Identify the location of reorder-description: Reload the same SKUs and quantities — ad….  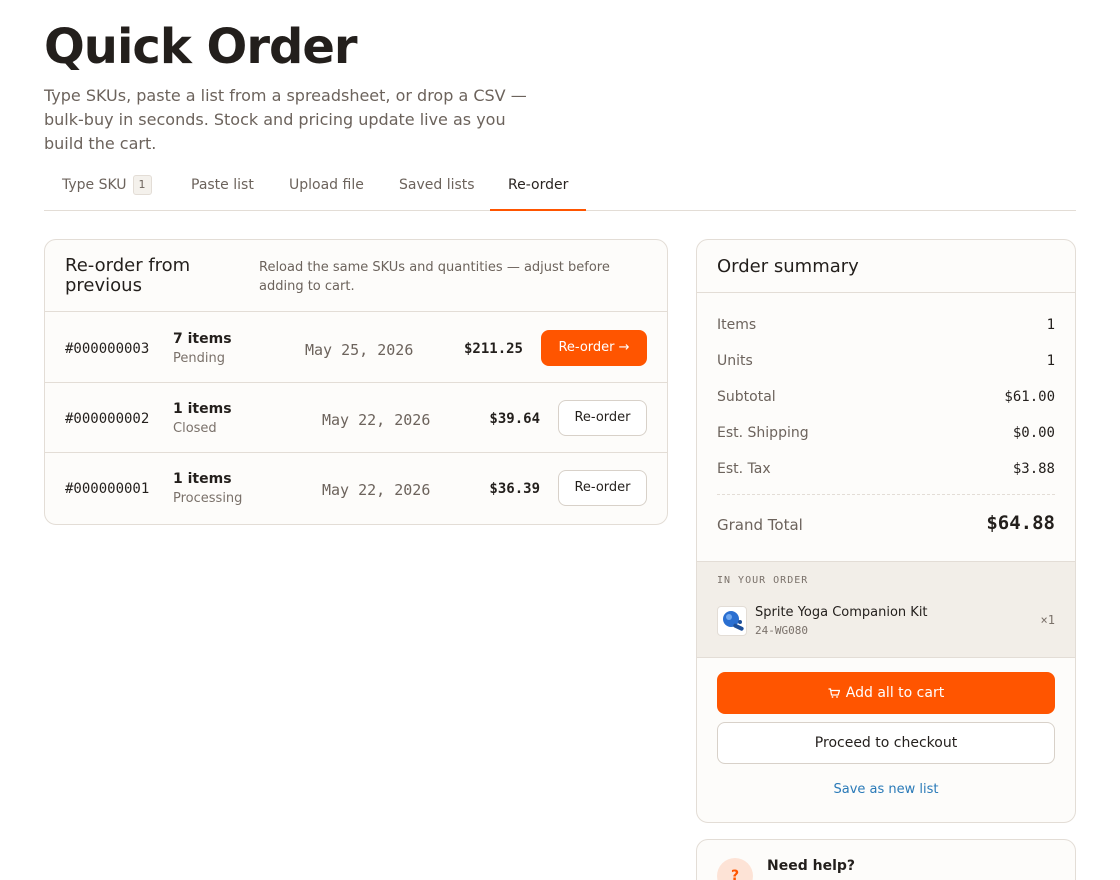
(434, 277).